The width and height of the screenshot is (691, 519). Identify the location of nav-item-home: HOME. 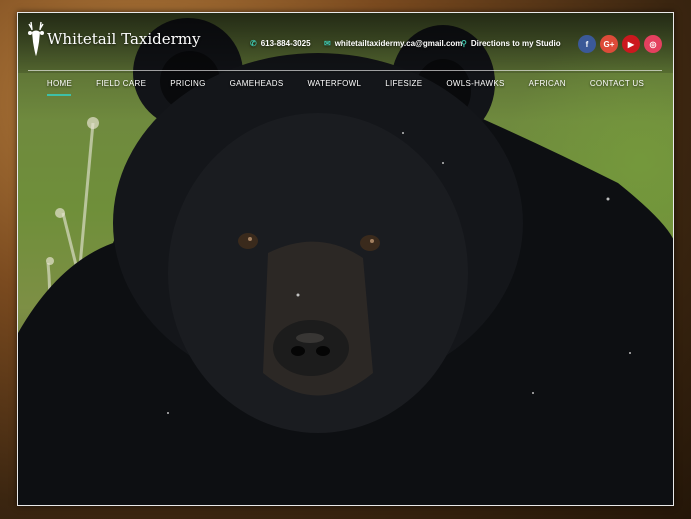
(59, 83).